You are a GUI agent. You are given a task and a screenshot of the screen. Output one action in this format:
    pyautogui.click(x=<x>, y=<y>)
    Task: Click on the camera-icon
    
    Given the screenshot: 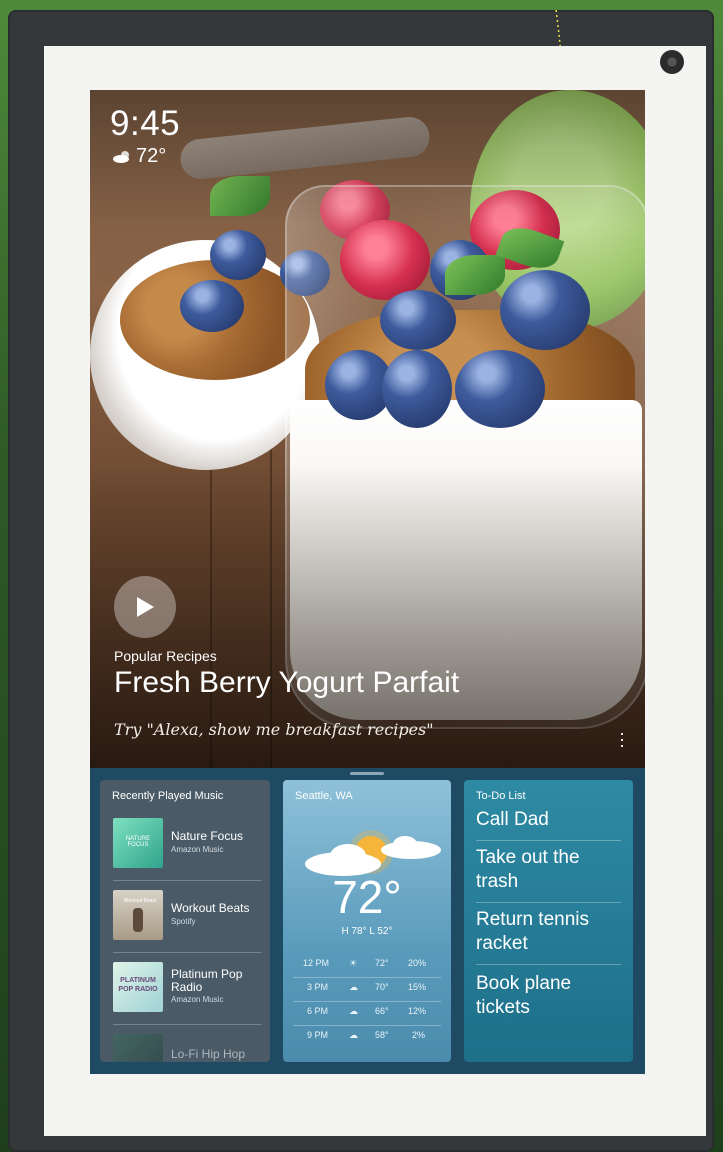 What is the action you would take?
    pyautogui.click(x=672, y=62)
    